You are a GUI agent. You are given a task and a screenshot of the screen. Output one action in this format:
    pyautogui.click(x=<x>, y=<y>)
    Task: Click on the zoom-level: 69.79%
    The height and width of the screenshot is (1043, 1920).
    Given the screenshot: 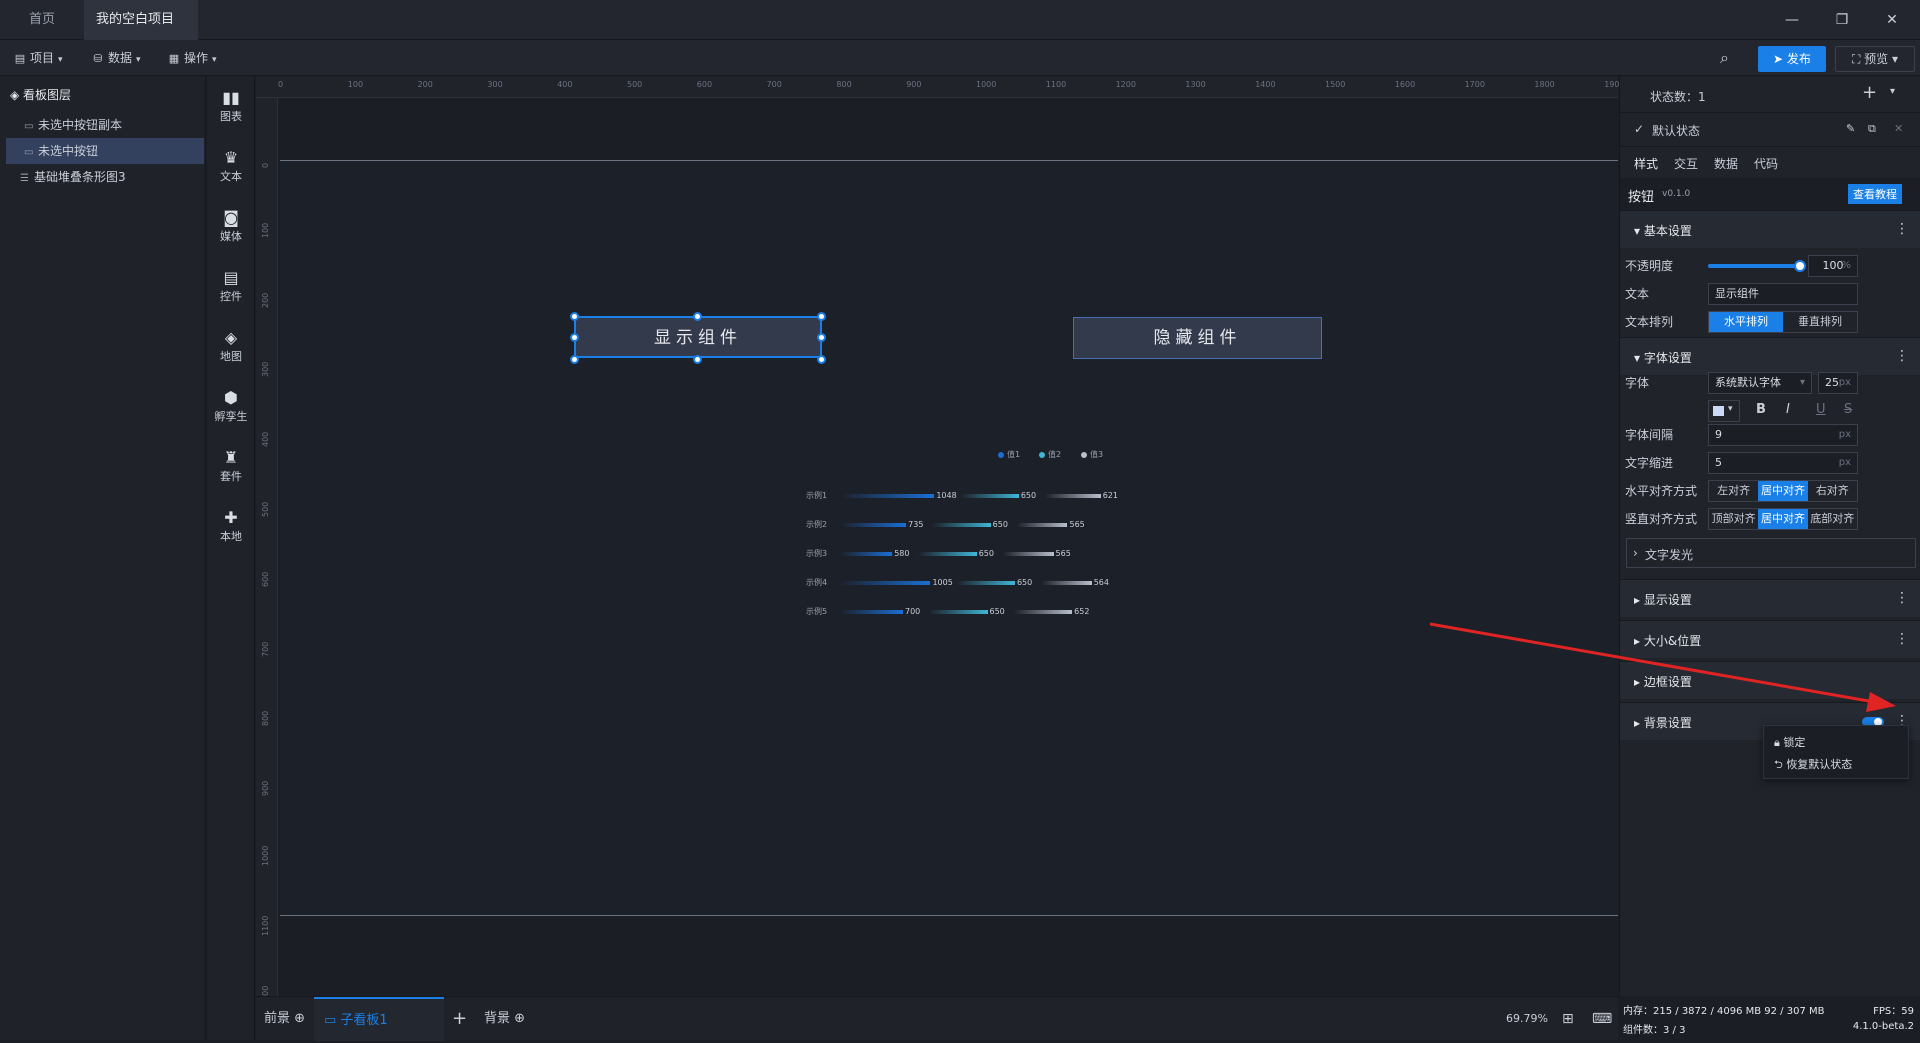 What is the action you would take?
    pyautogui.click(x=1527, y=1019)
    